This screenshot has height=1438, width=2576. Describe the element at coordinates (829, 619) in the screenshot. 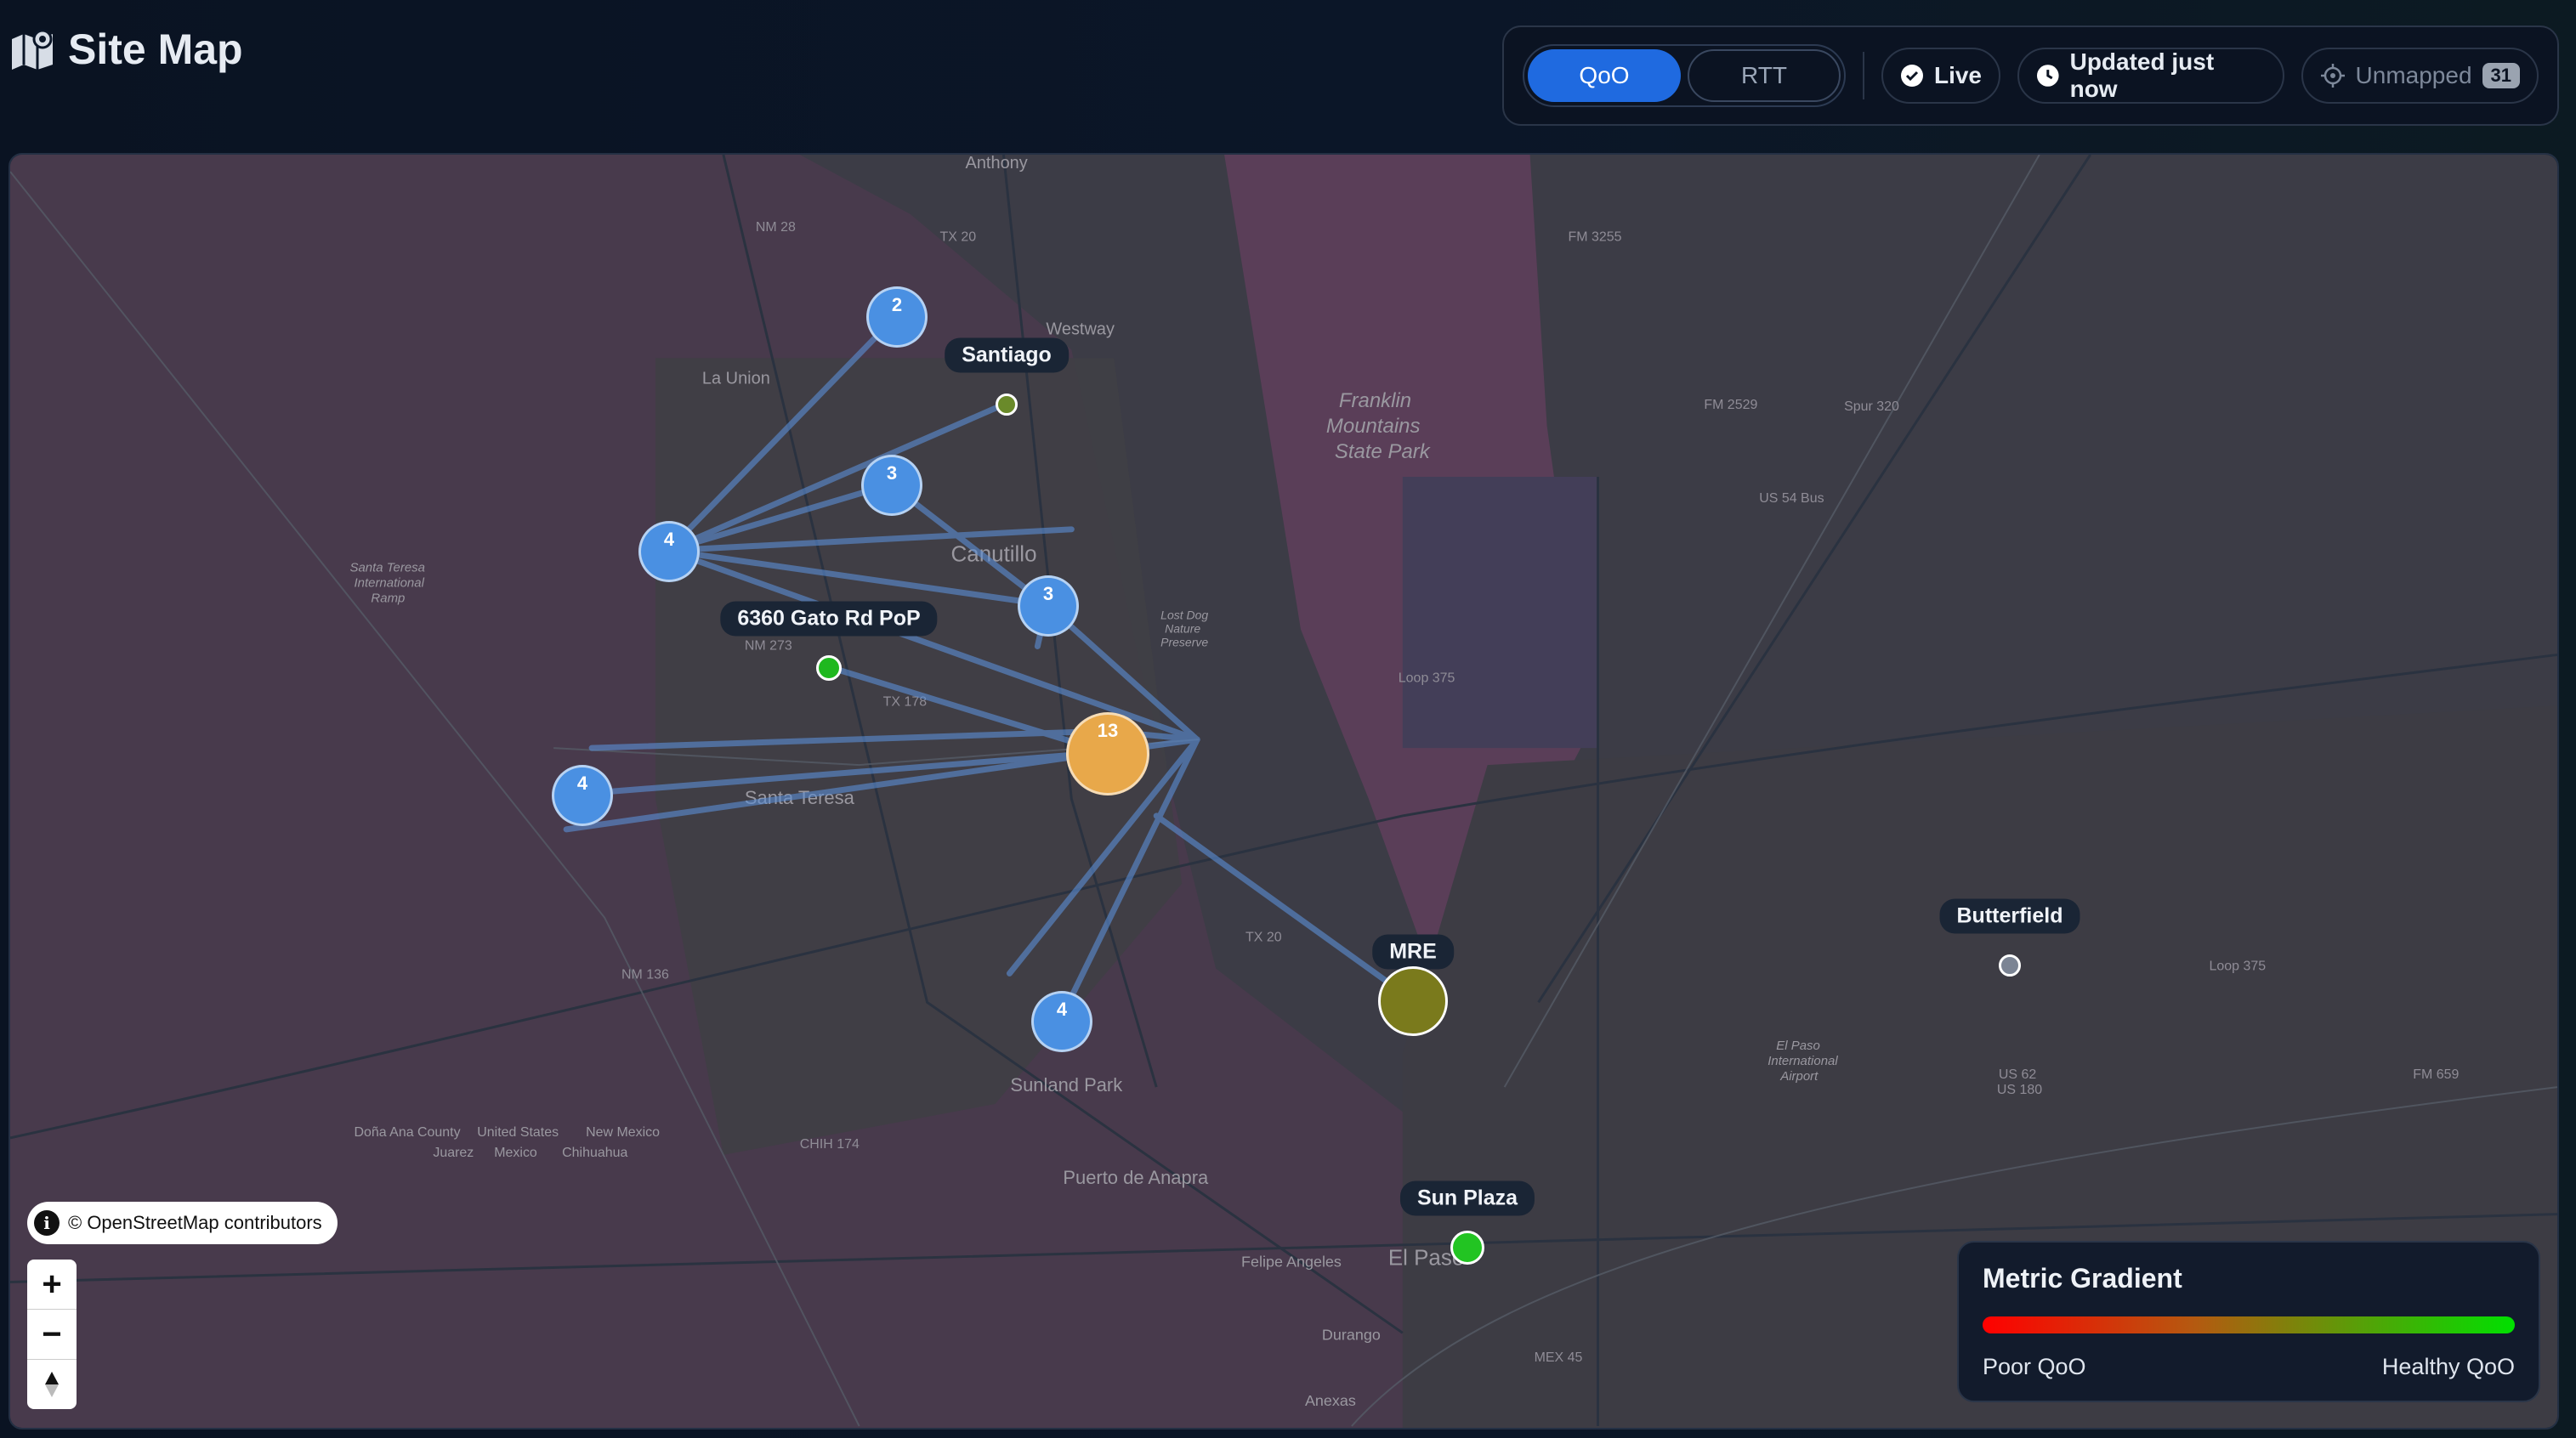

I see `site-label-gato-rd: 6360 Gato Rd PoP` at that location.